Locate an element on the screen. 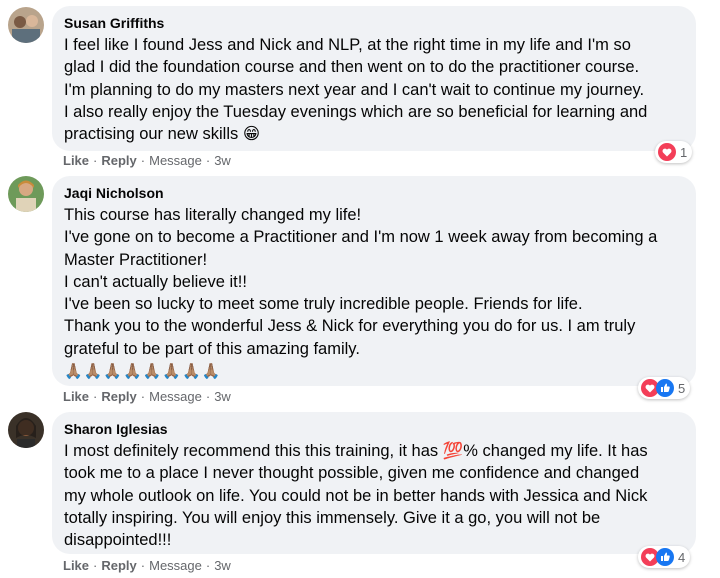 The image size is (720, 578). hundred-points-emoji: 💯 is located at coordinates (453, 450).